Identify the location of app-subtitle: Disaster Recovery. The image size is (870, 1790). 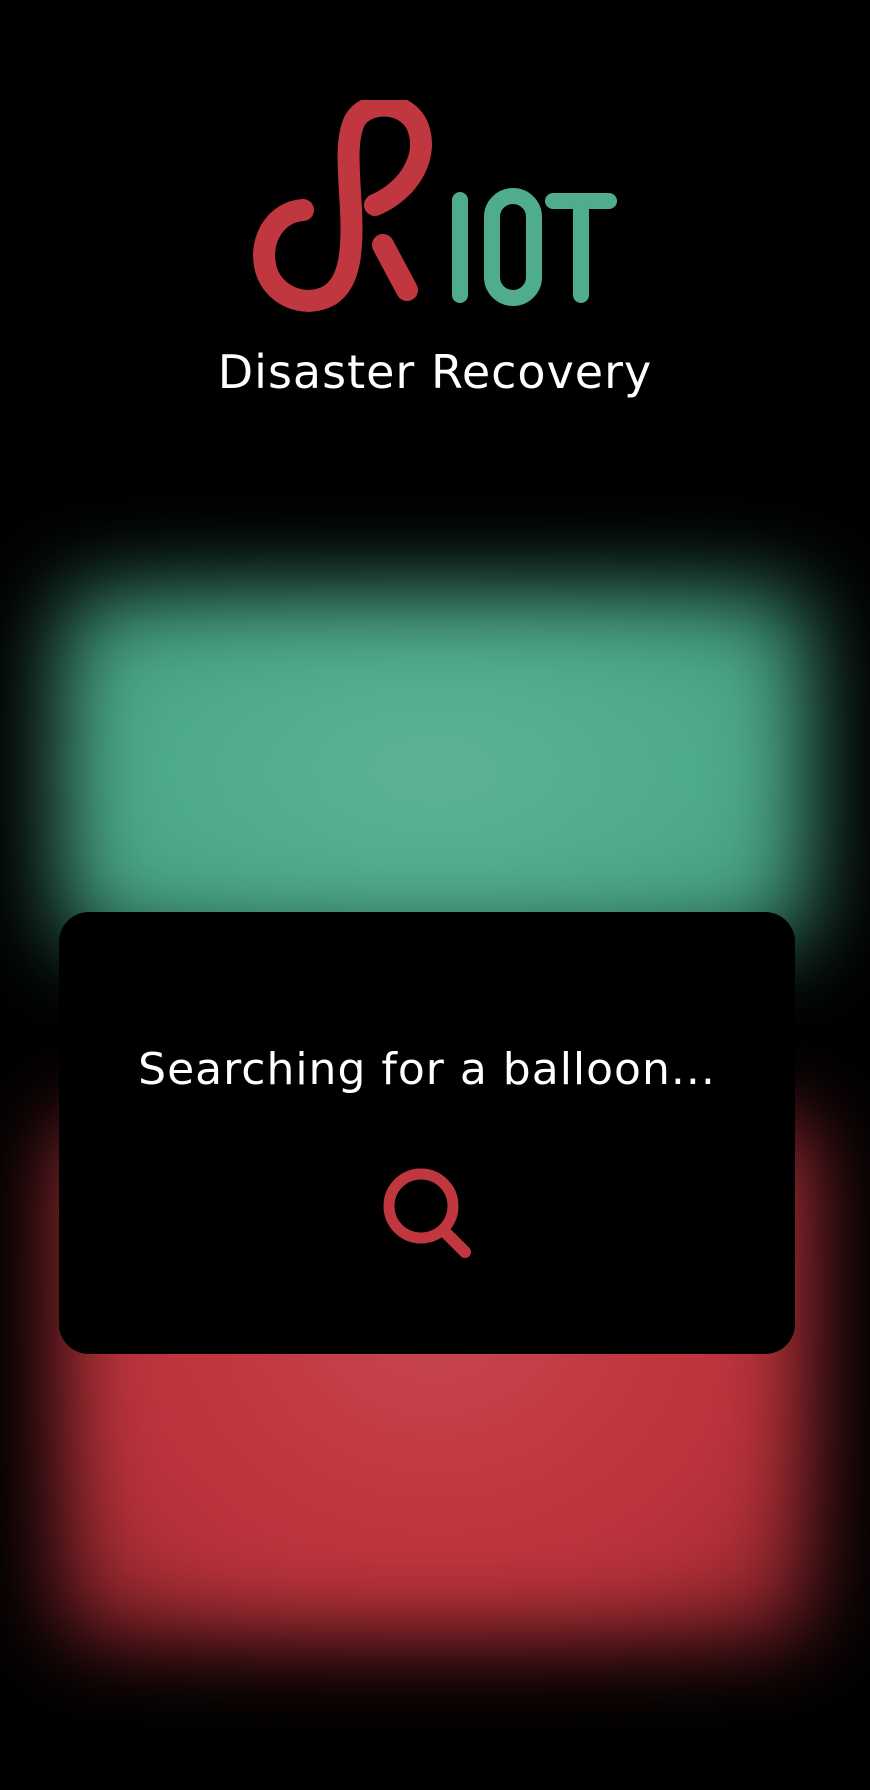
(435, 372).